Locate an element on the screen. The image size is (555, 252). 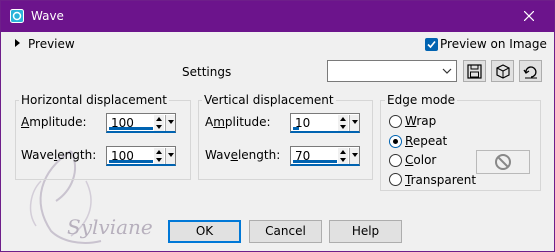
vertical-displacement-group is located at coordinates (285, 140).